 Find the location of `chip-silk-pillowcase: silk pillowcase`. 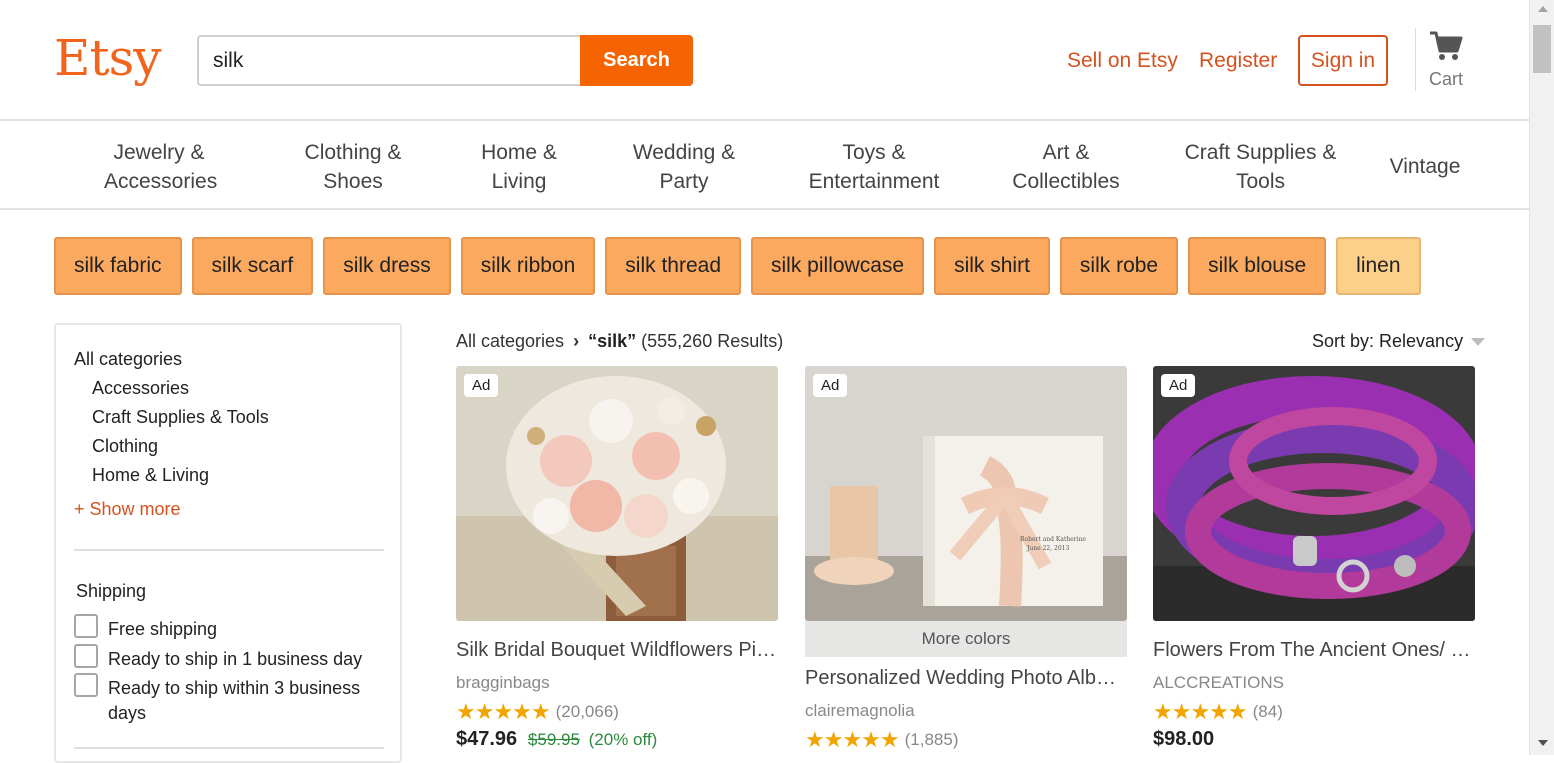

chip-silk-pillowcase: silk pillowcase is located at coordinates (838, 266).